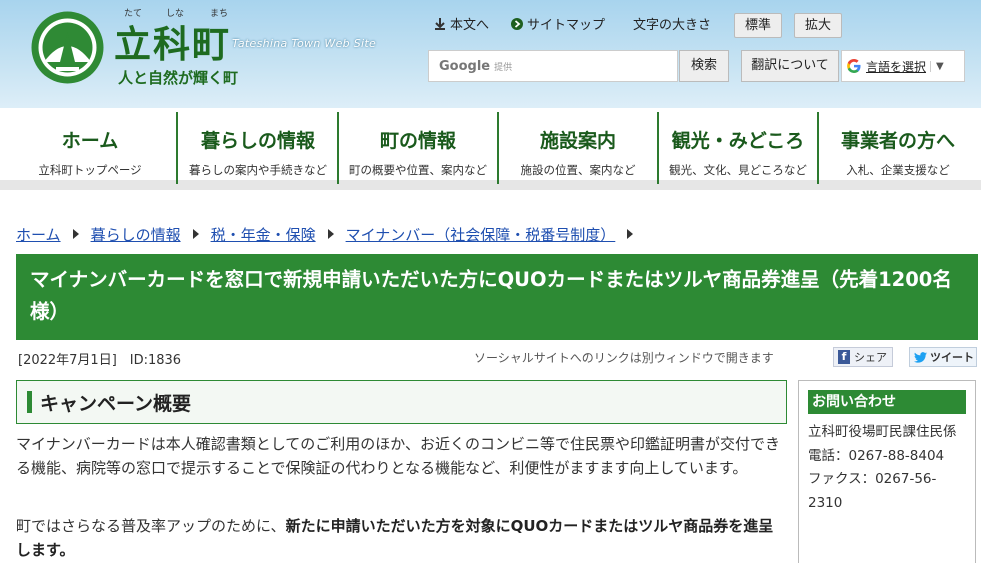 The height and width of the screenshot is (563, 981). I want to click on town-logo-icon, so click(67, 47).